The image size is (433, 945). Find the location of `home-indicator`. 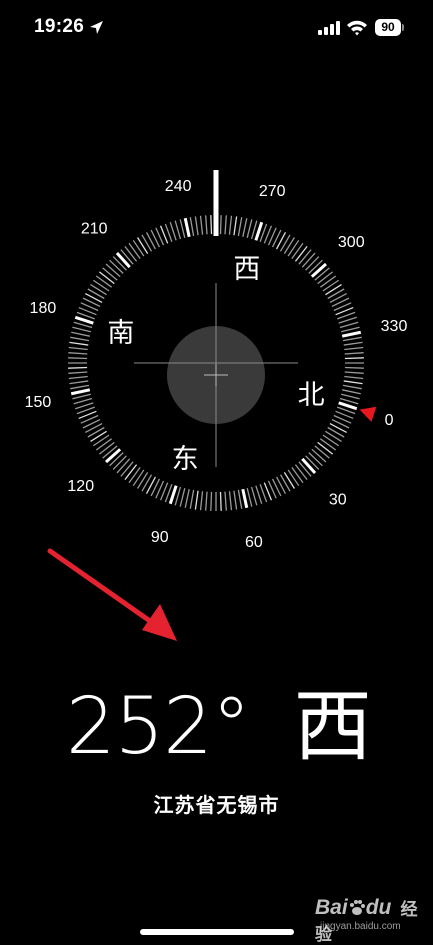

home-indicator is located at coordinates (217, 932).